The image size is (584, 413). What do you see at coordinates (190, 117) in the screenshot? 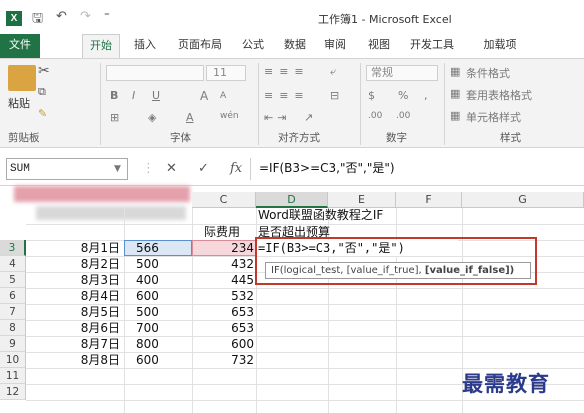
I see `font-color-button: A` at bounding box center [190, 117].